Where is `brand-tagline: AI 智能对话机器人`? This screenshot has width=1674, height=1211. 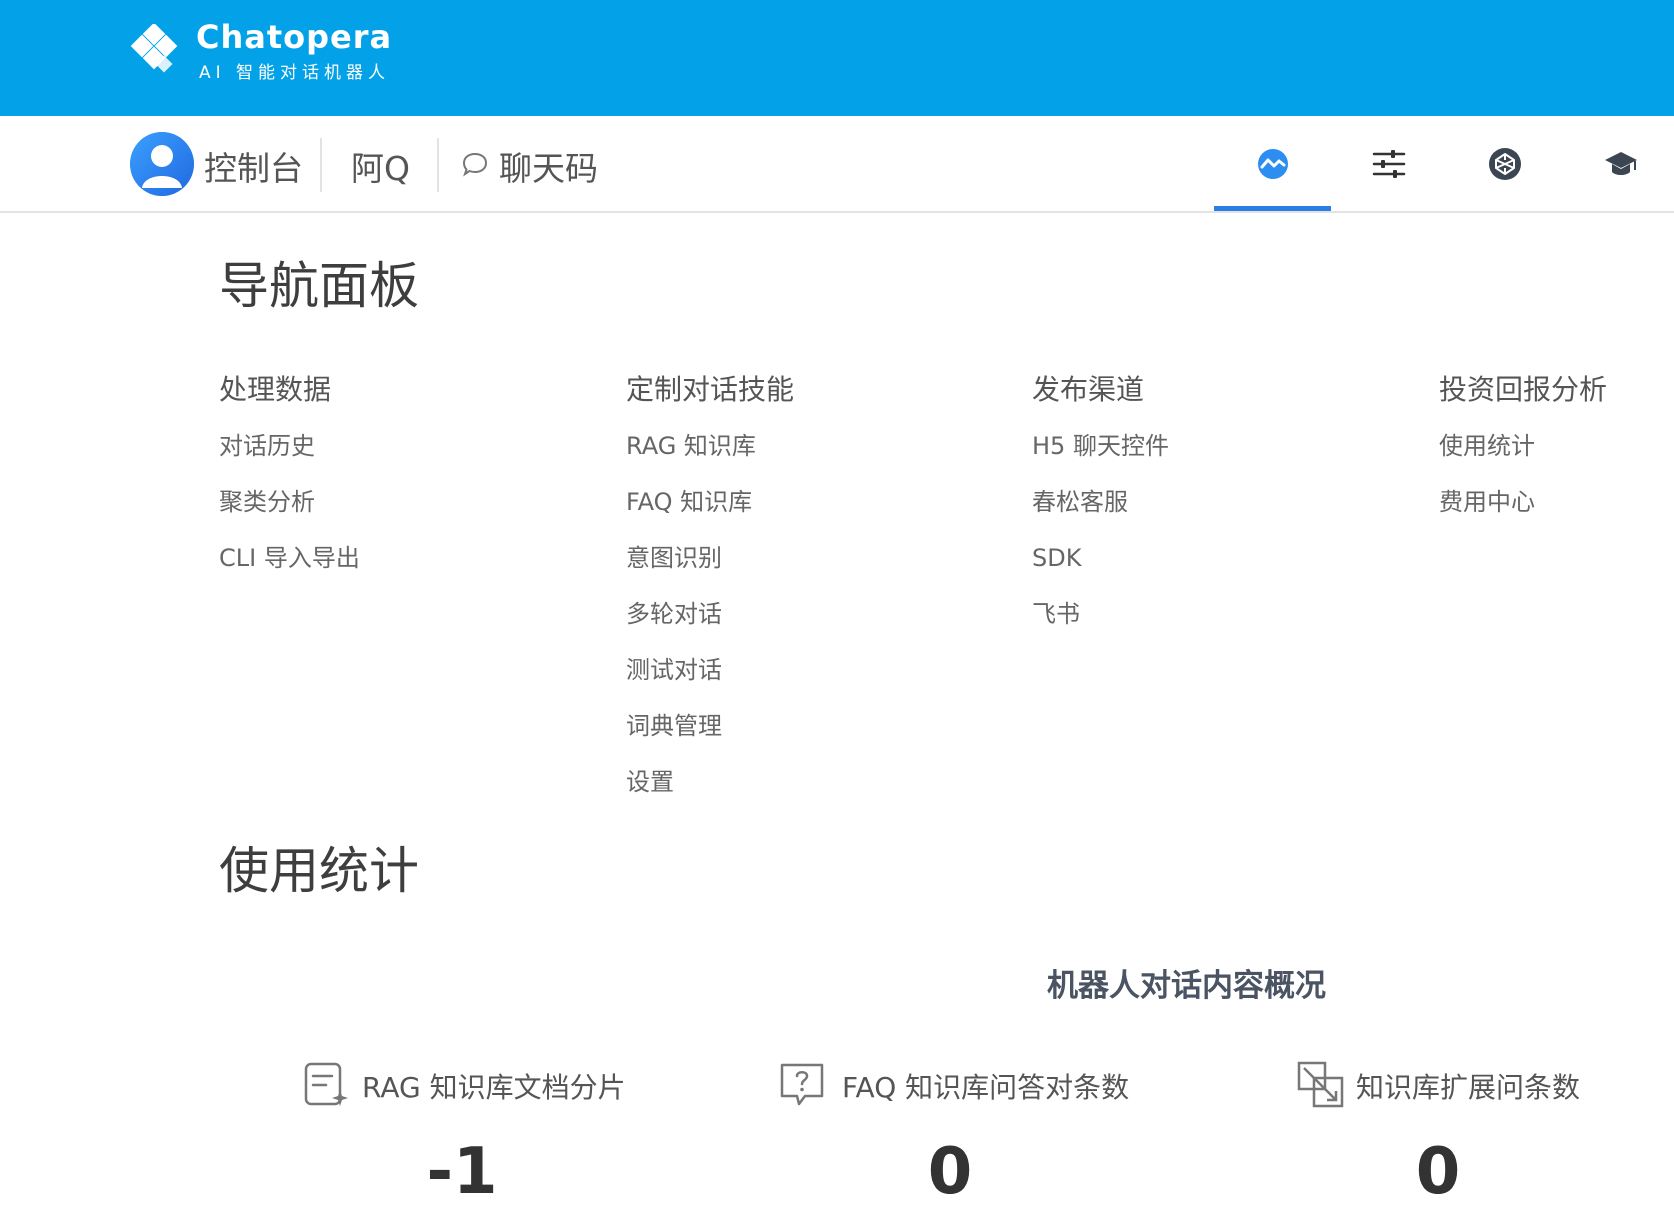
brand-tagline: AI 智能对话机器人 is located at coordinates (295, 73).